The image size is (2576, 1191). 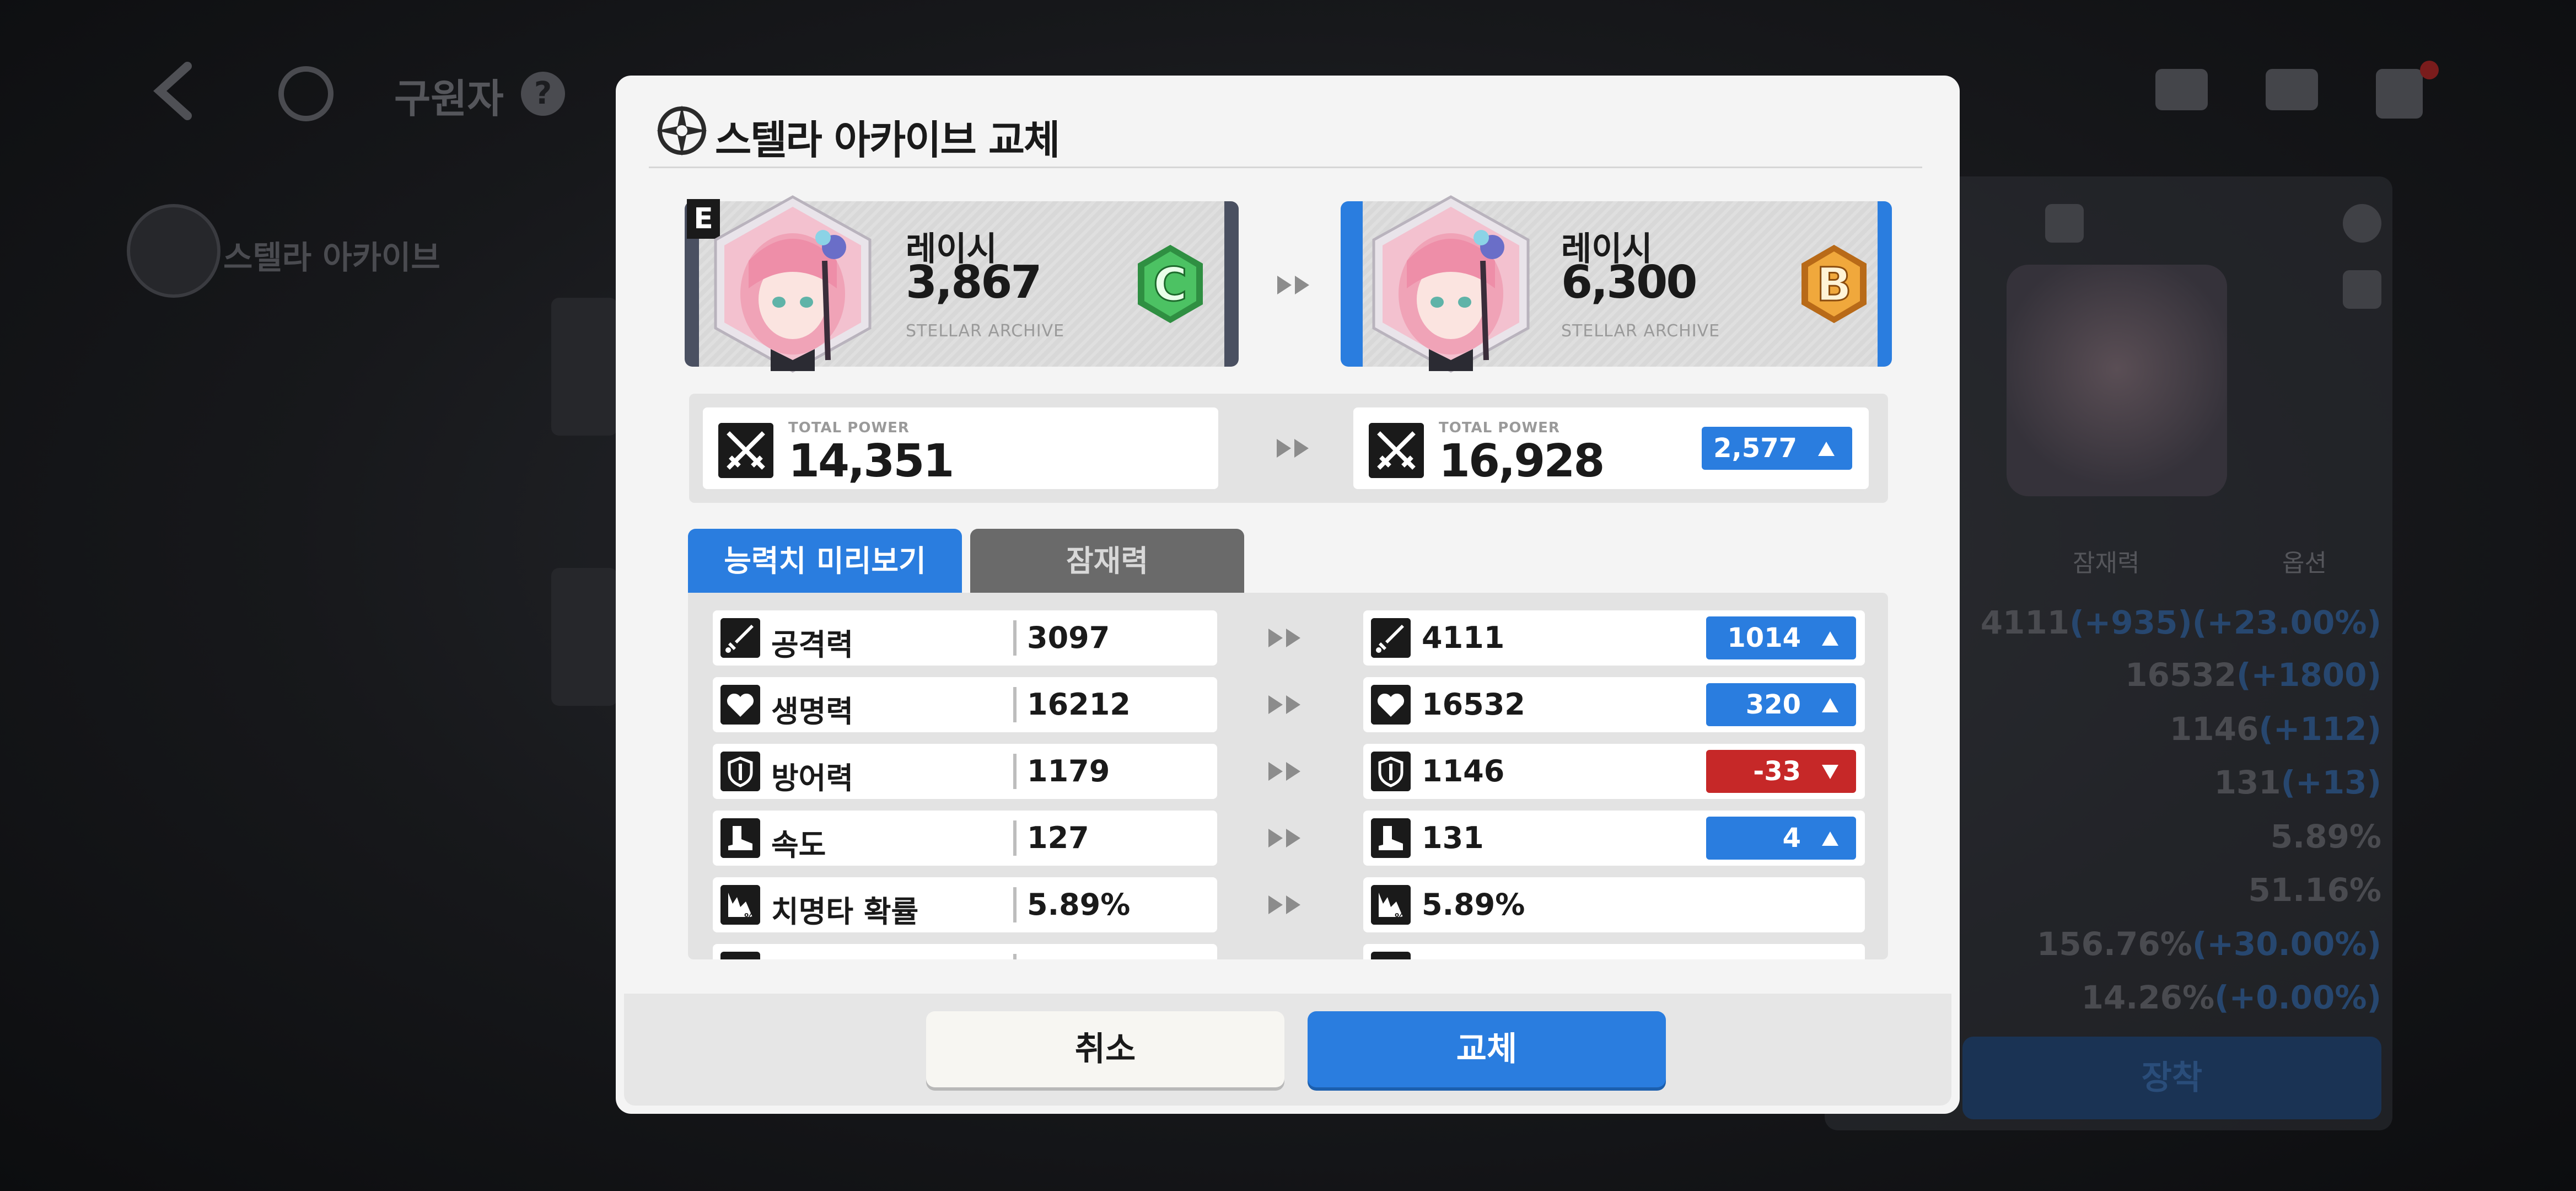 What do you see at coordinates (1068, 637) in the screenshot?
I see `stat-value-current: 3097` at bounding box center [1068, 637].